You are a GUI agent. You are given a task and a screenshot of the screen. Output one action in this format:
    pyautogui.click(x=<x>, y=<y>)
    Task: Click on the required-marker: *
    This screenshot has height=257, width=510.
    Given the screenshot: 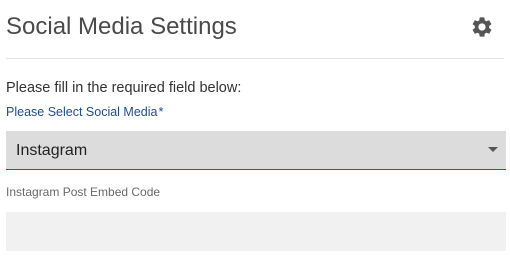 What is the action you would take?
    pyautogui.click(x=161, y=112)
    